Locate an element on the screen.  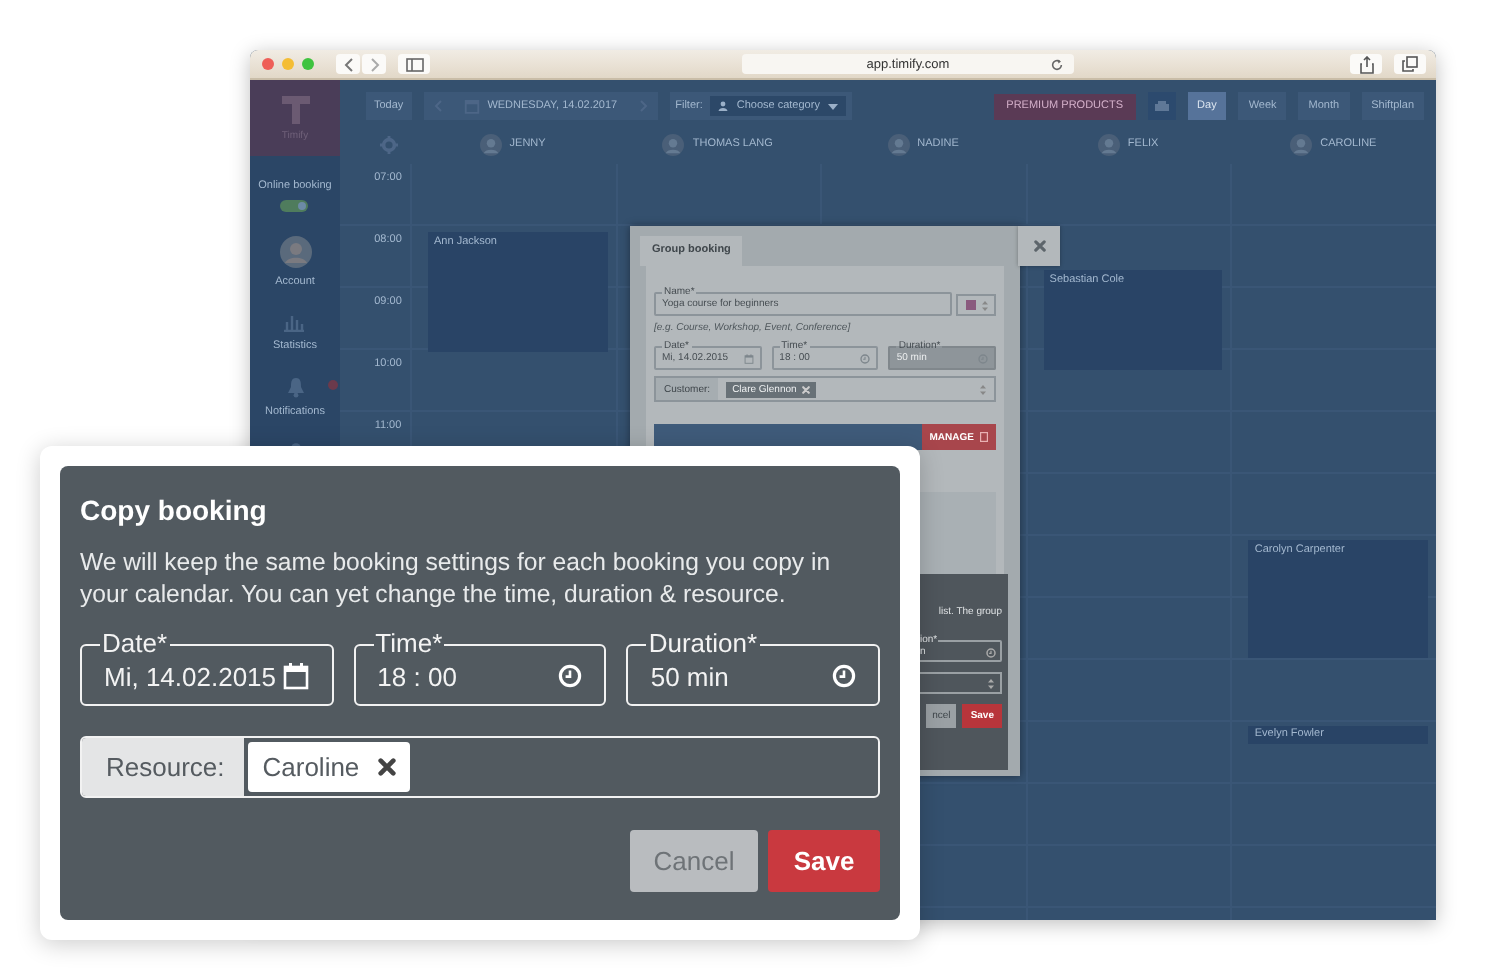
sidebar-toggle-button is located at coordinates (414, 64).